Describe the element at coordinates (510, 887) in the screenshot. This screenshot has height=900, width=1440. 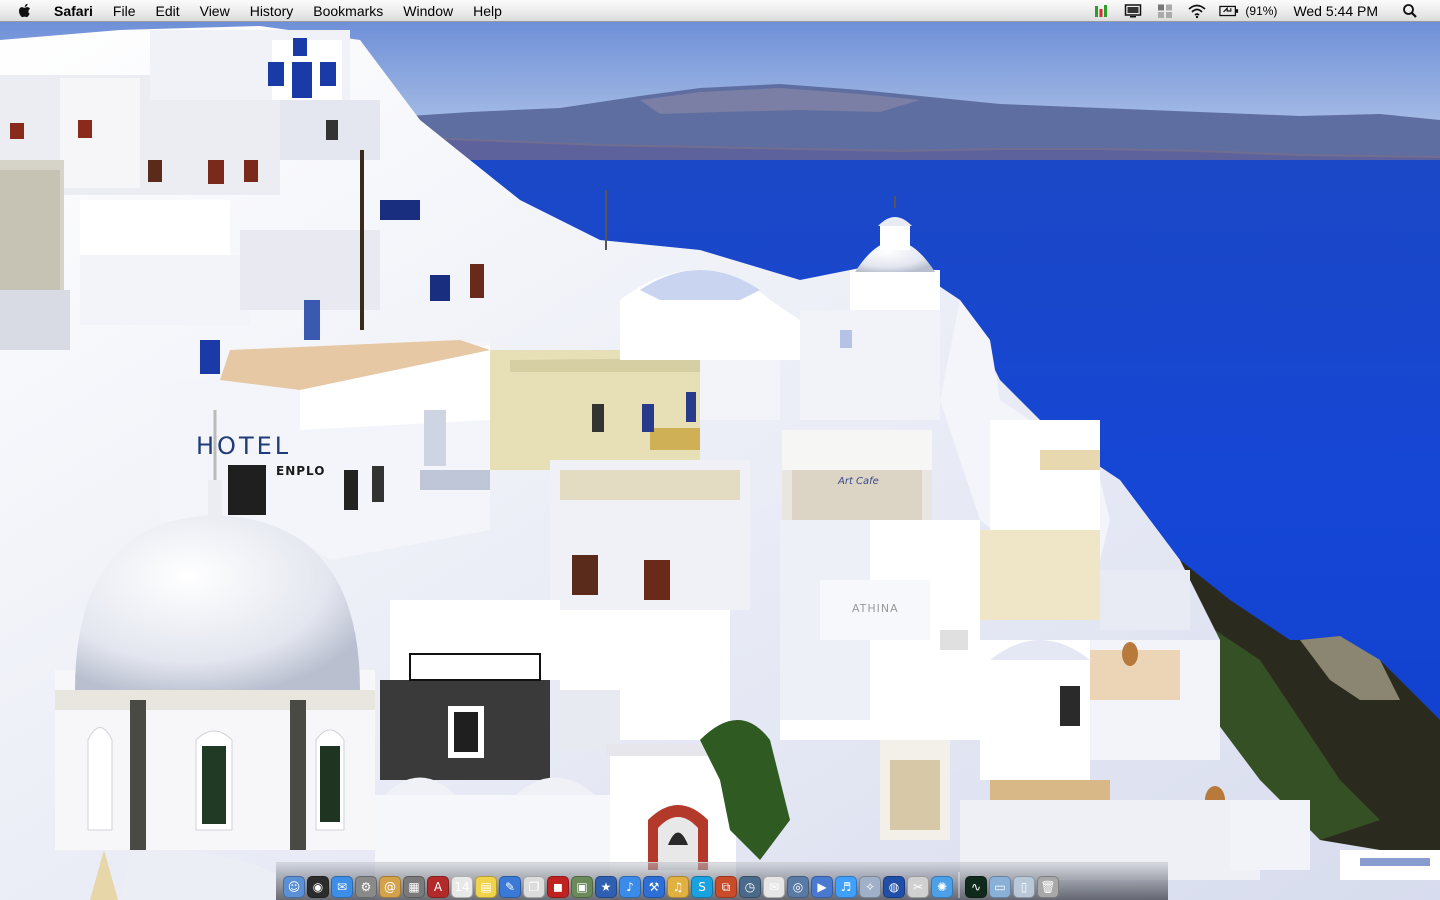
I see `textedit-icon: ✎` at that location.